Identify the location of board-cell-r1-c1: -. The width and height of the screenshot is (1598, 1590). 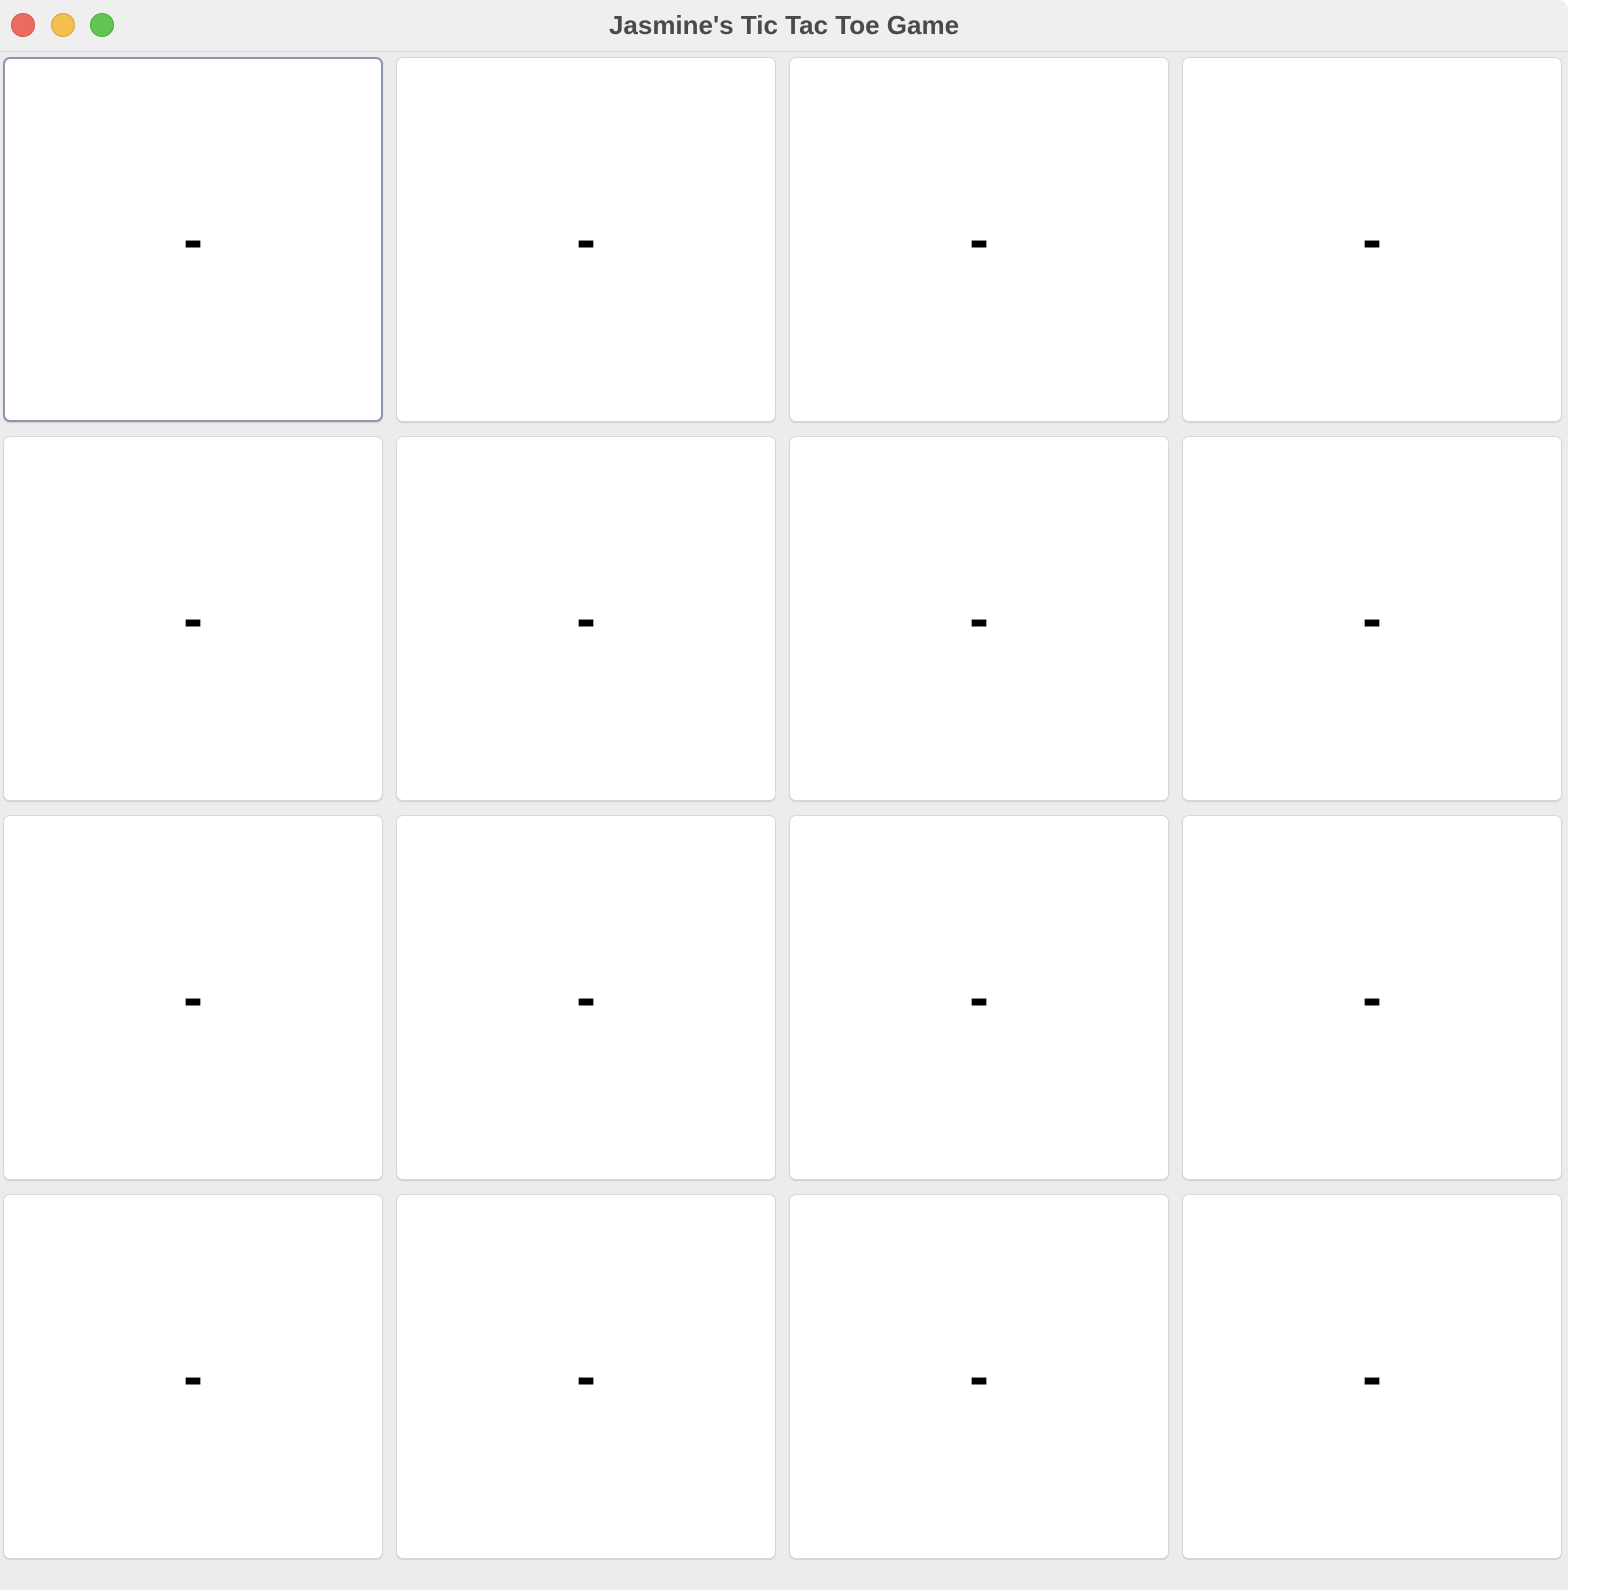
(193, 239).